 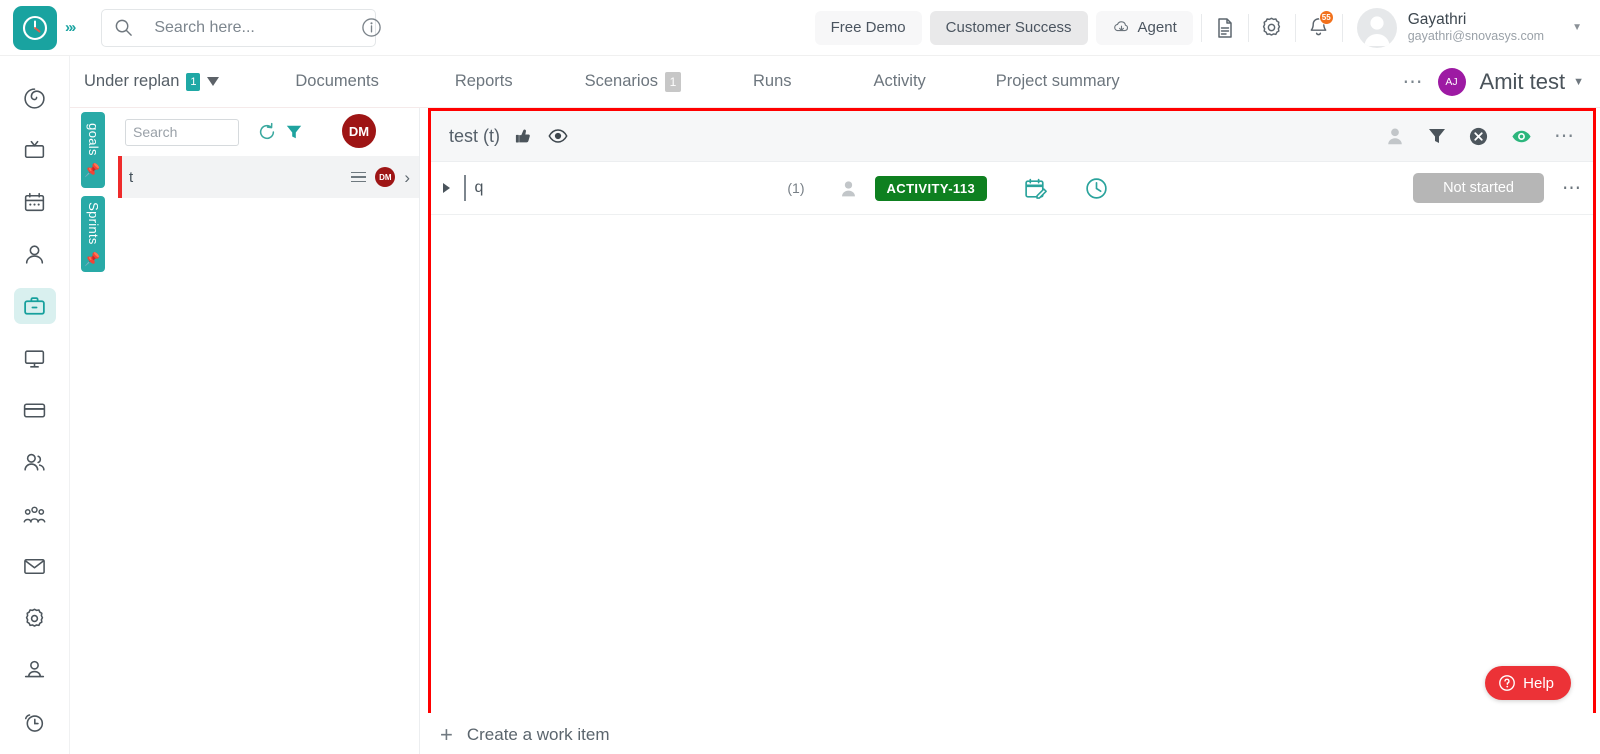 What do you see at coordinates (1476, 27) in the screenshot?
I see `user-info: Gayathri gayathri@snovasys.com` at bounding box center [1476, 27].